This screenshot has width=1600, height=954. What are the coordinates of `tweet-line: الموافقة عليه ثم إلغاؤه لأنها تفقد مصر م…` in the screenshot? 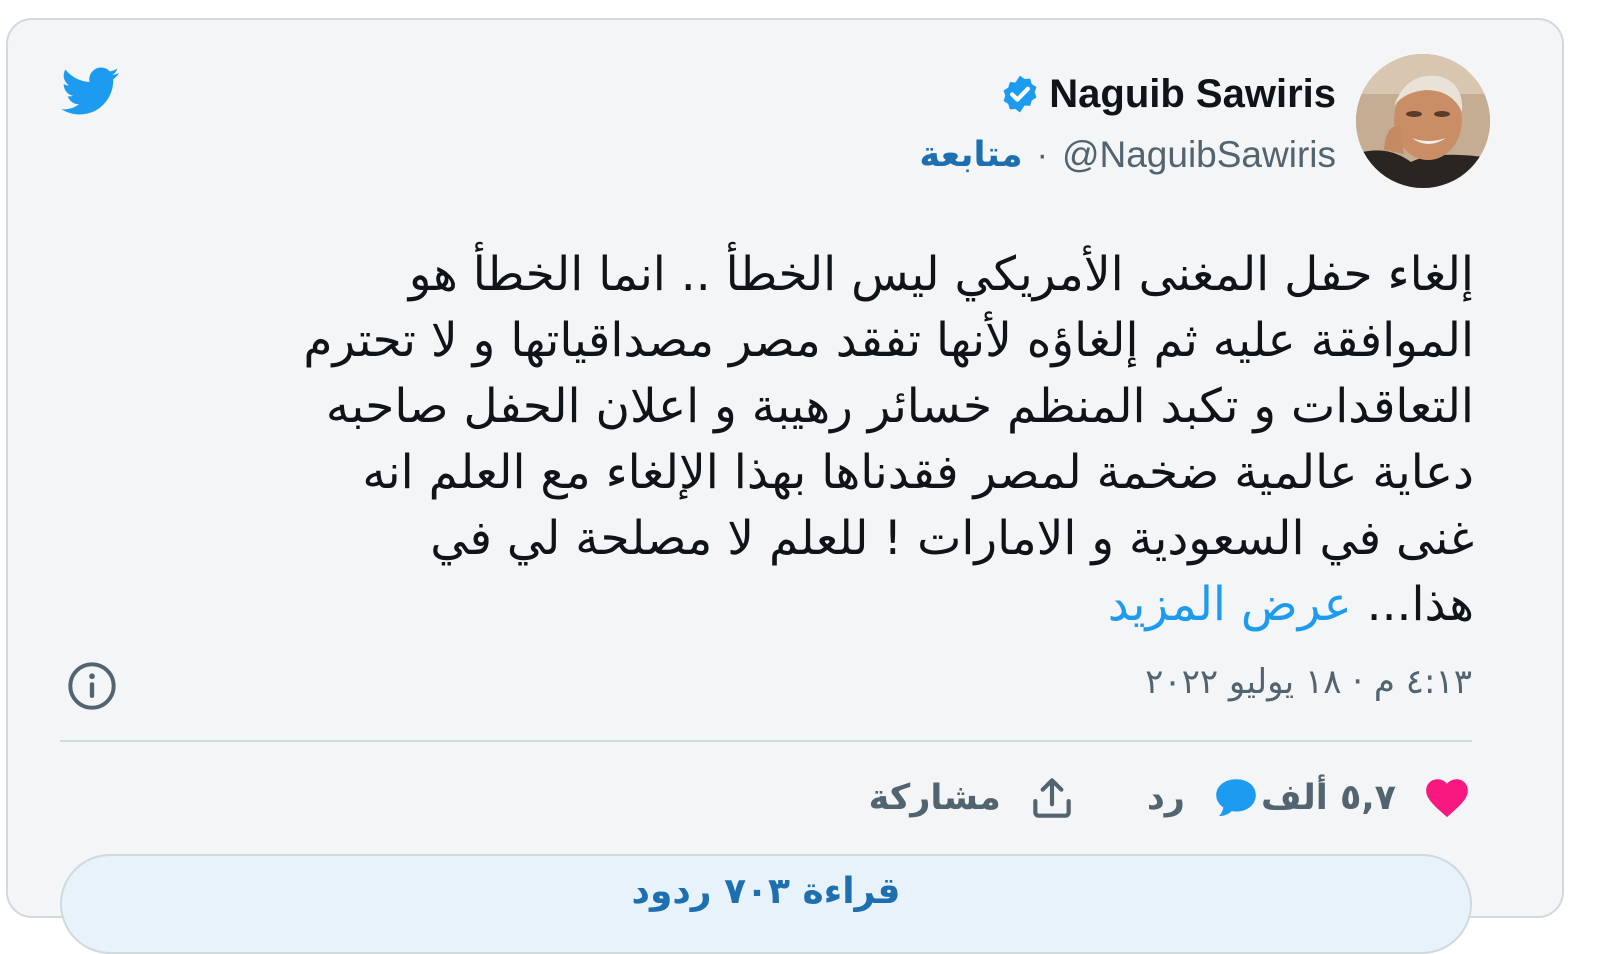 It's located at (888, 340).